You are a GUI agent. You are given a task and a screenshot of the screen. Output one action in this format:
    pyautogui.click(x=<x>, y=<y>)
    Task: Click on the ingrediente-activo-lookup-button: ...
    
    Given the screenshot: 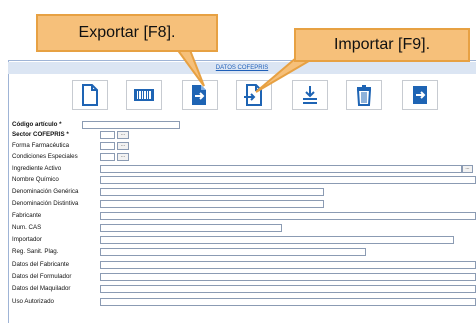 What is the action you would take?
    pyautogui.click(x=467, y=169)
    